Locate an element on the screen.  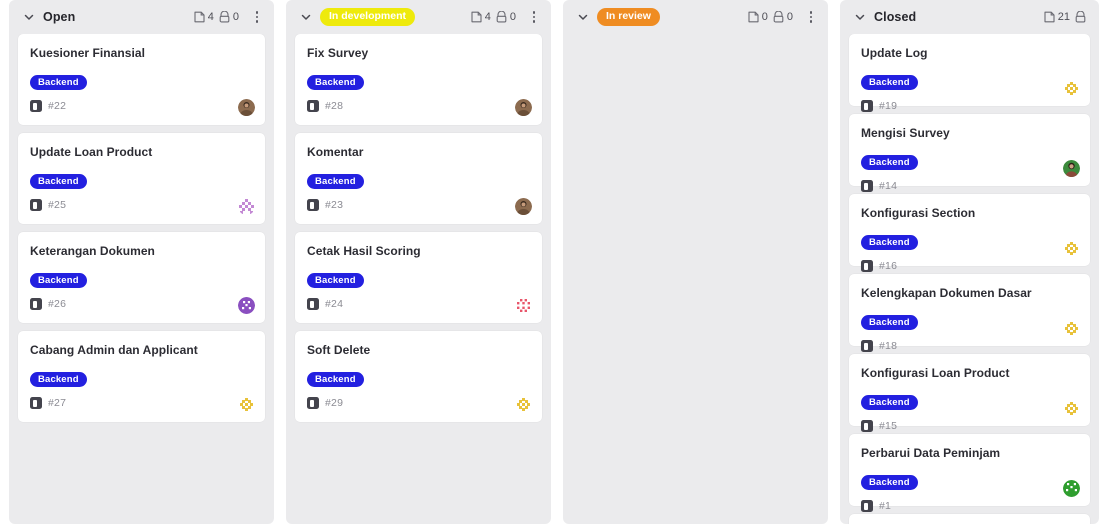
card-item: Kelengkapan Dokumen Dasar Backend #18 is located at coordinates (969, 313).